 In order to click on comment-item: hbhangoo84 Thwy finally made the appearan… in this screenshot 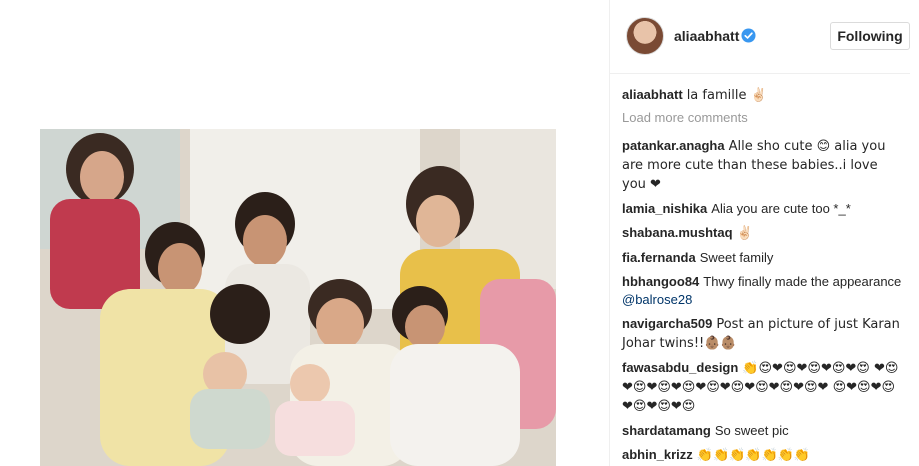, I will do `click(763, 291)`.